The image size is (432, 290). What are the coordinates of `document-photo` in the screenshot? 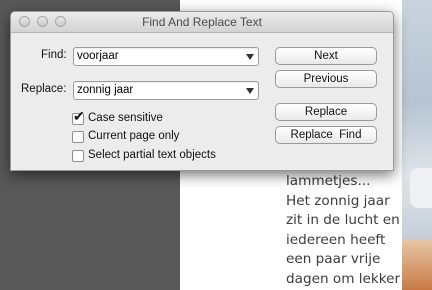 It's located at (417, 145).